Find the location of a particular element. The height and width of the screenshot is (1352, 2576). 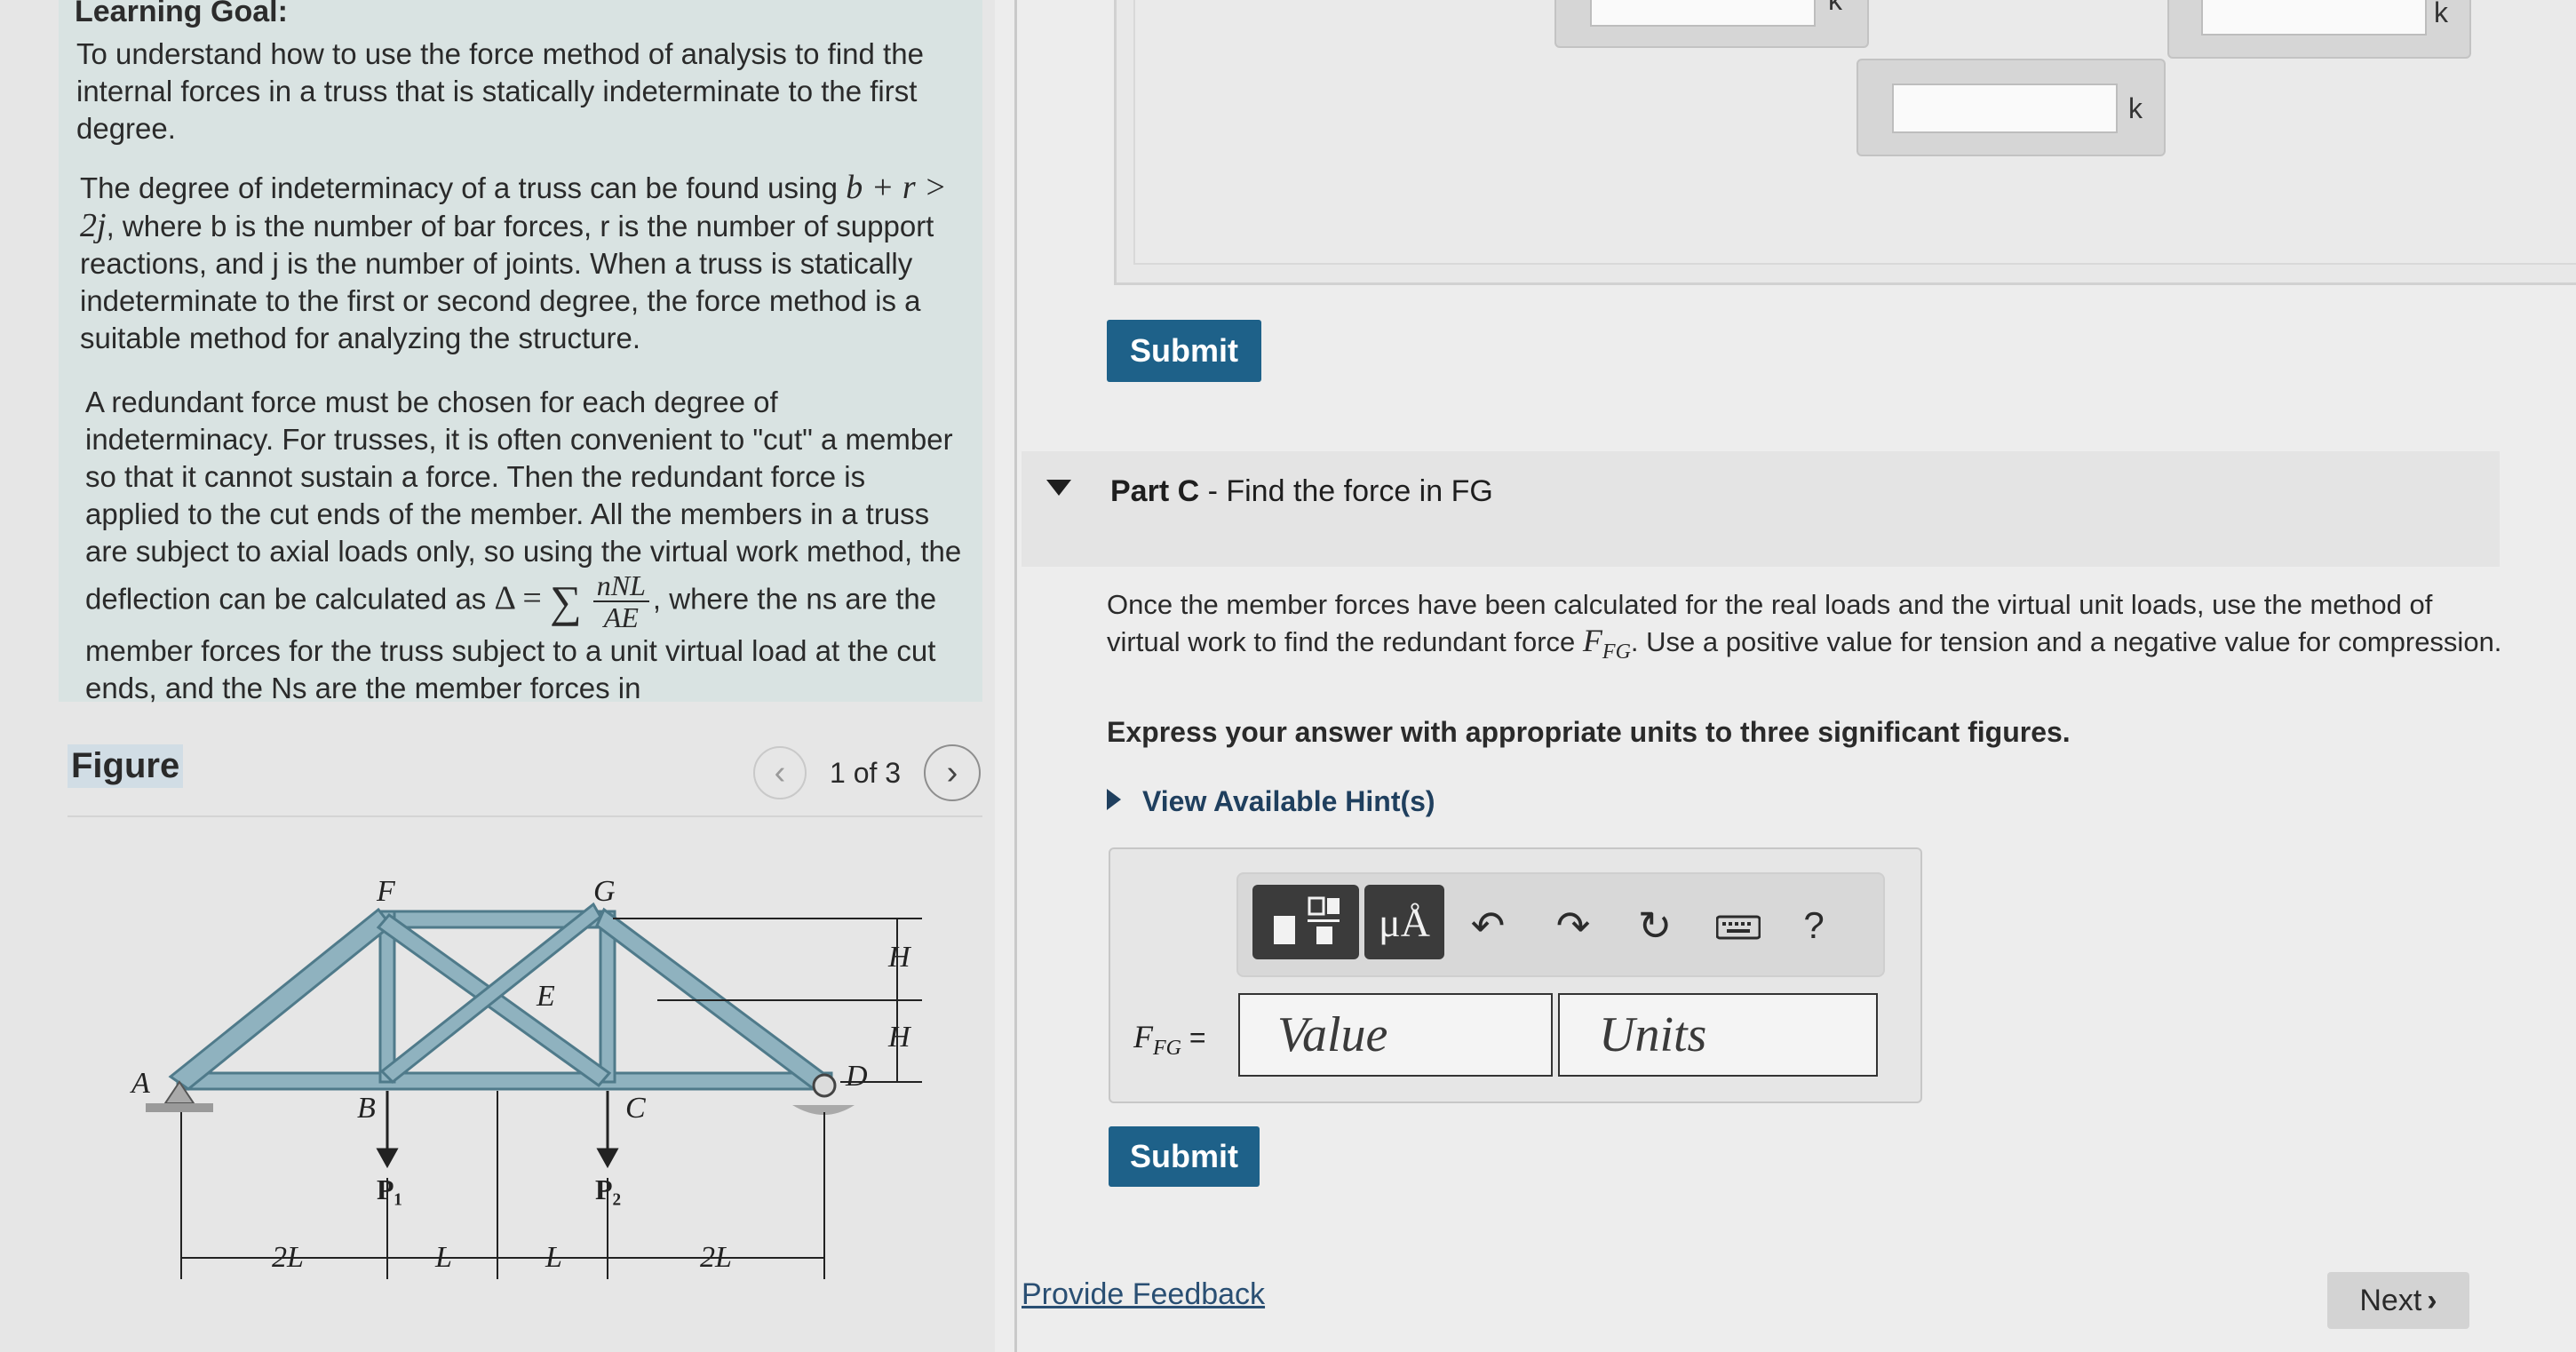

partc-submit-button: Submit is located at coordinates (1184, 1156).